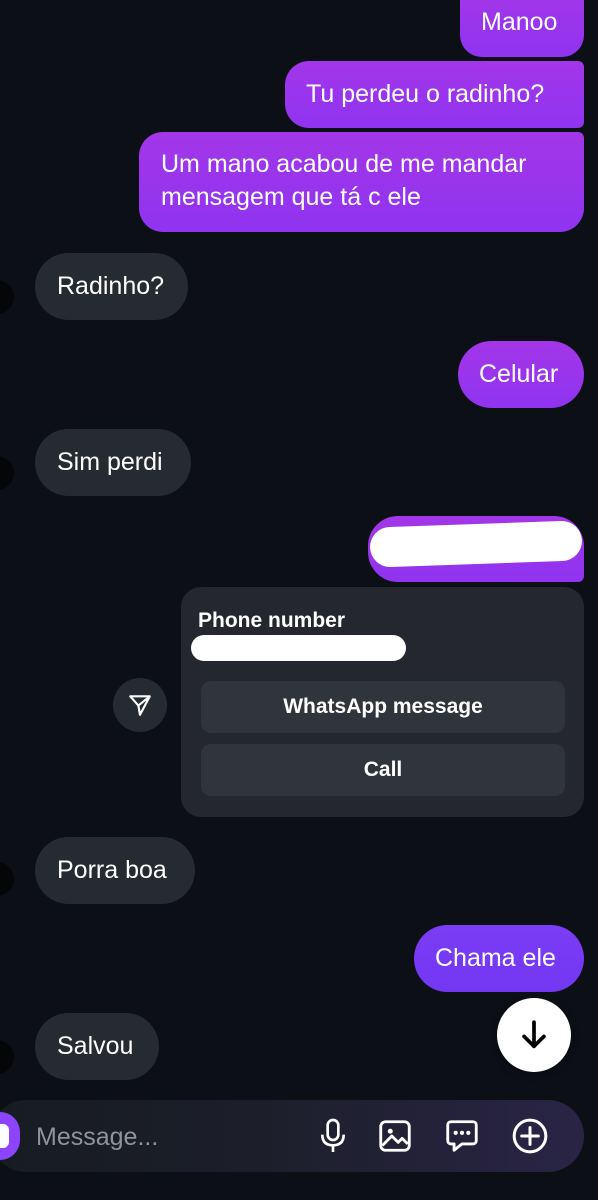  I want to click on message-text: Salvou, so click(95, 1046).